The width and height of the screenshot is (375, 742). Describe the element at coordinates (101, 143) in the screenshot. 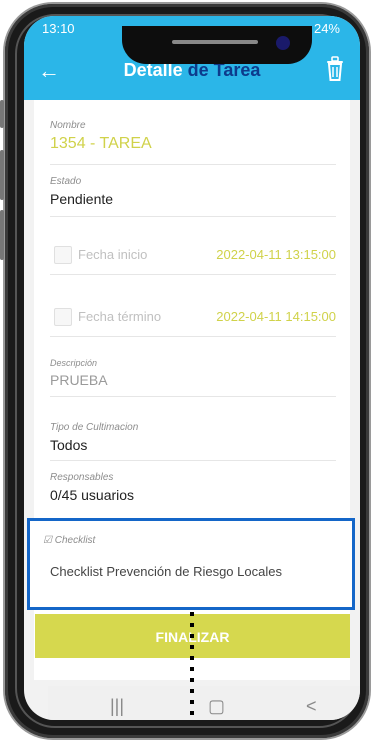

I see `value-nombre: 1354 - TAREA` at that location.